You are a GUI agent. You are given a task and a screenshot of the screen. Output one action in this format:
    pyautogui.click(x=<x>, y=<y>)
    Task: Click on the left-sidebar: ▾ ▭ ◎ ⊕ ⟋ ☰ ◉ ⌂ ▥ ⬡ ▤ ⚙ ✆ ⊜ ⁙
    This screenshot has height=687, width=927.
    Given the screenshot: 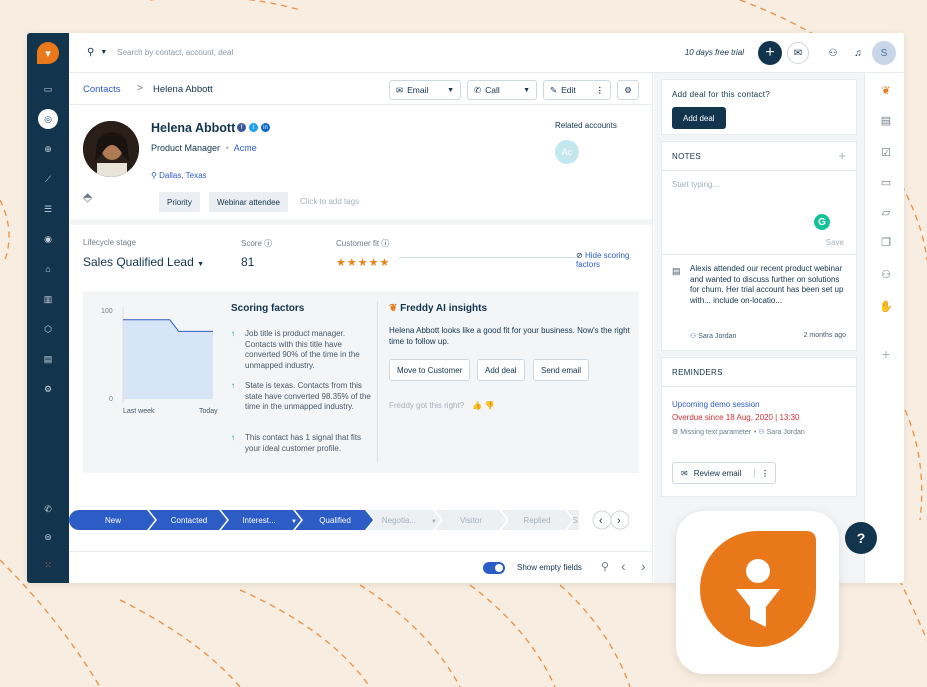 What is the action you would take?
    pyautogui.click(x=48, y=308)
    